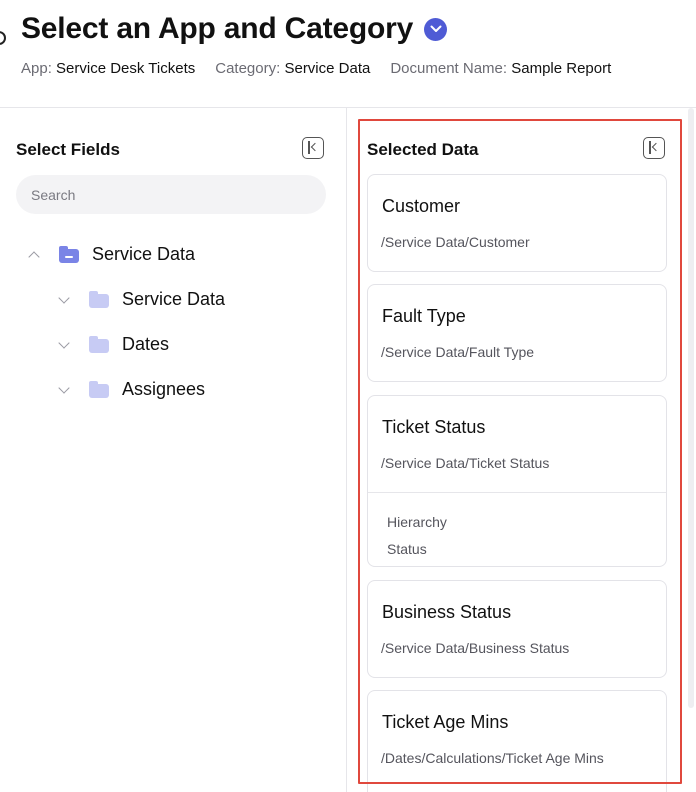  What do you see at coordinates (126, 68) in the screenshot?
I see `meta-app-value: Service Desk Tickets` at bounding box center [126, 68].